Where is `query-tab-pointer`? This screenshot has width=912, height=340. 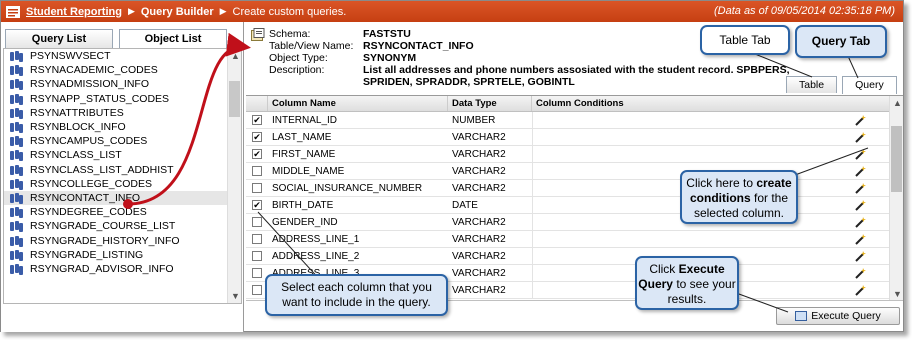 query-tab-pointer is located at coordinates (853, 67).